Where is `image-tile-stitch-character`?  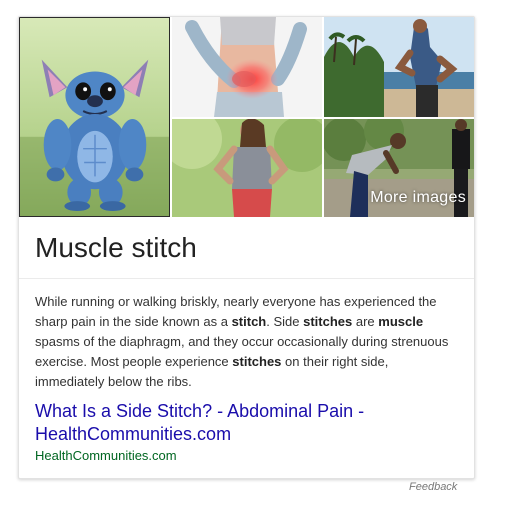 image-tile-stitch-character is located at coordinates (94, 117).